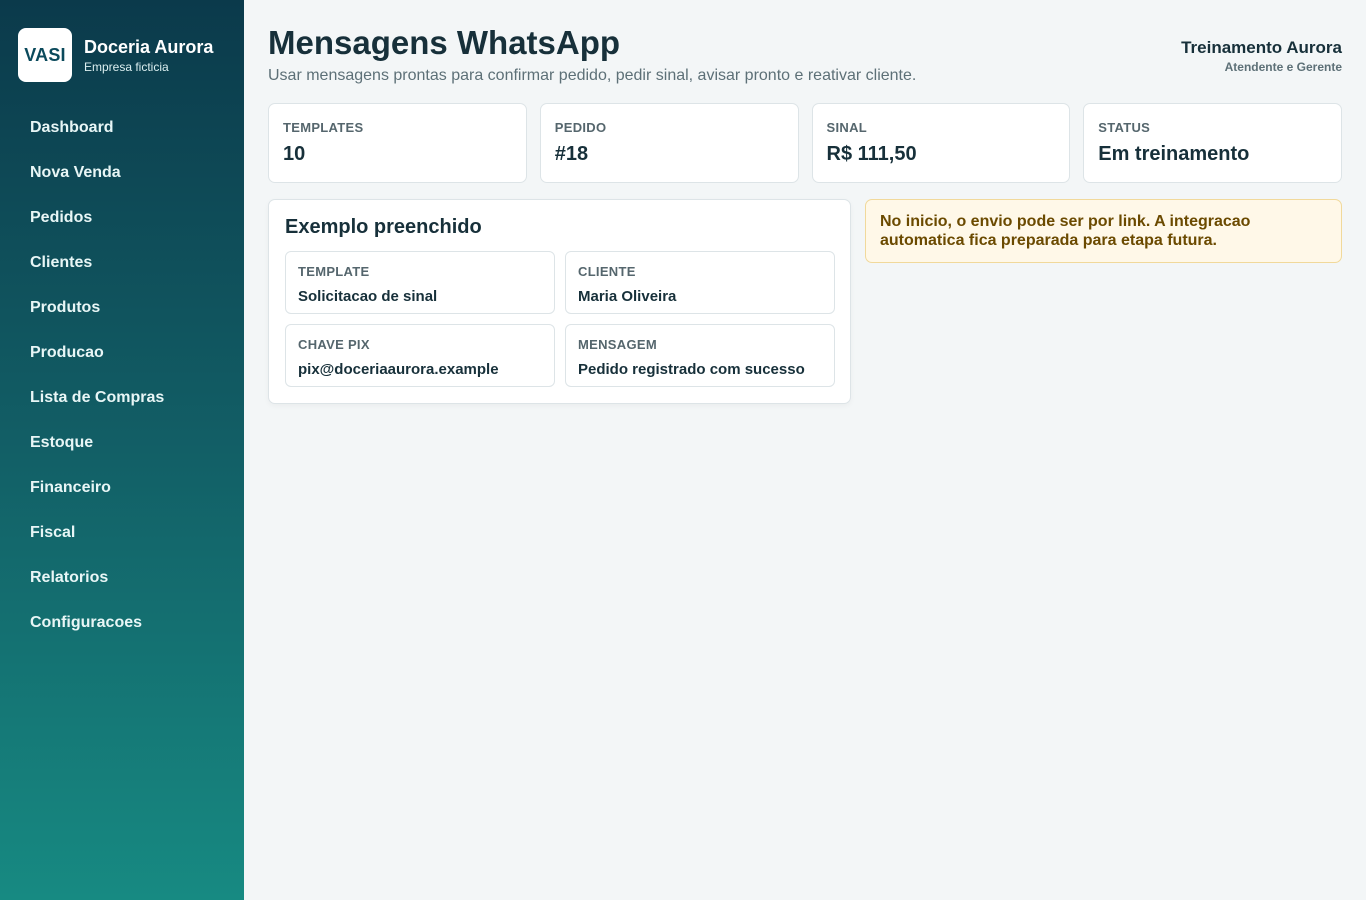 This screenshot has height=900, width=1366. What do you see at coordinates (122, 442) in the screenshot?
I see `sidebar-item-estoque: Estoque` at bounding box center [122, 442].